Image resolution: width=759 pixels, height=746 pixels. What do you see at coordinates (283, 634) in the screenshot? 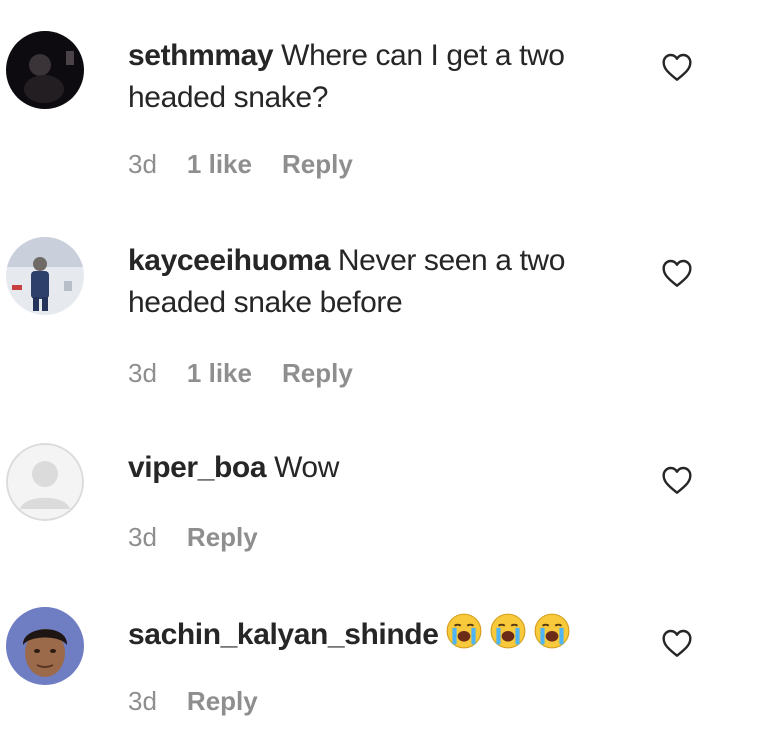
I see `comment-username: sachin_kalyan_shinde` at bounding box center [283, 634].